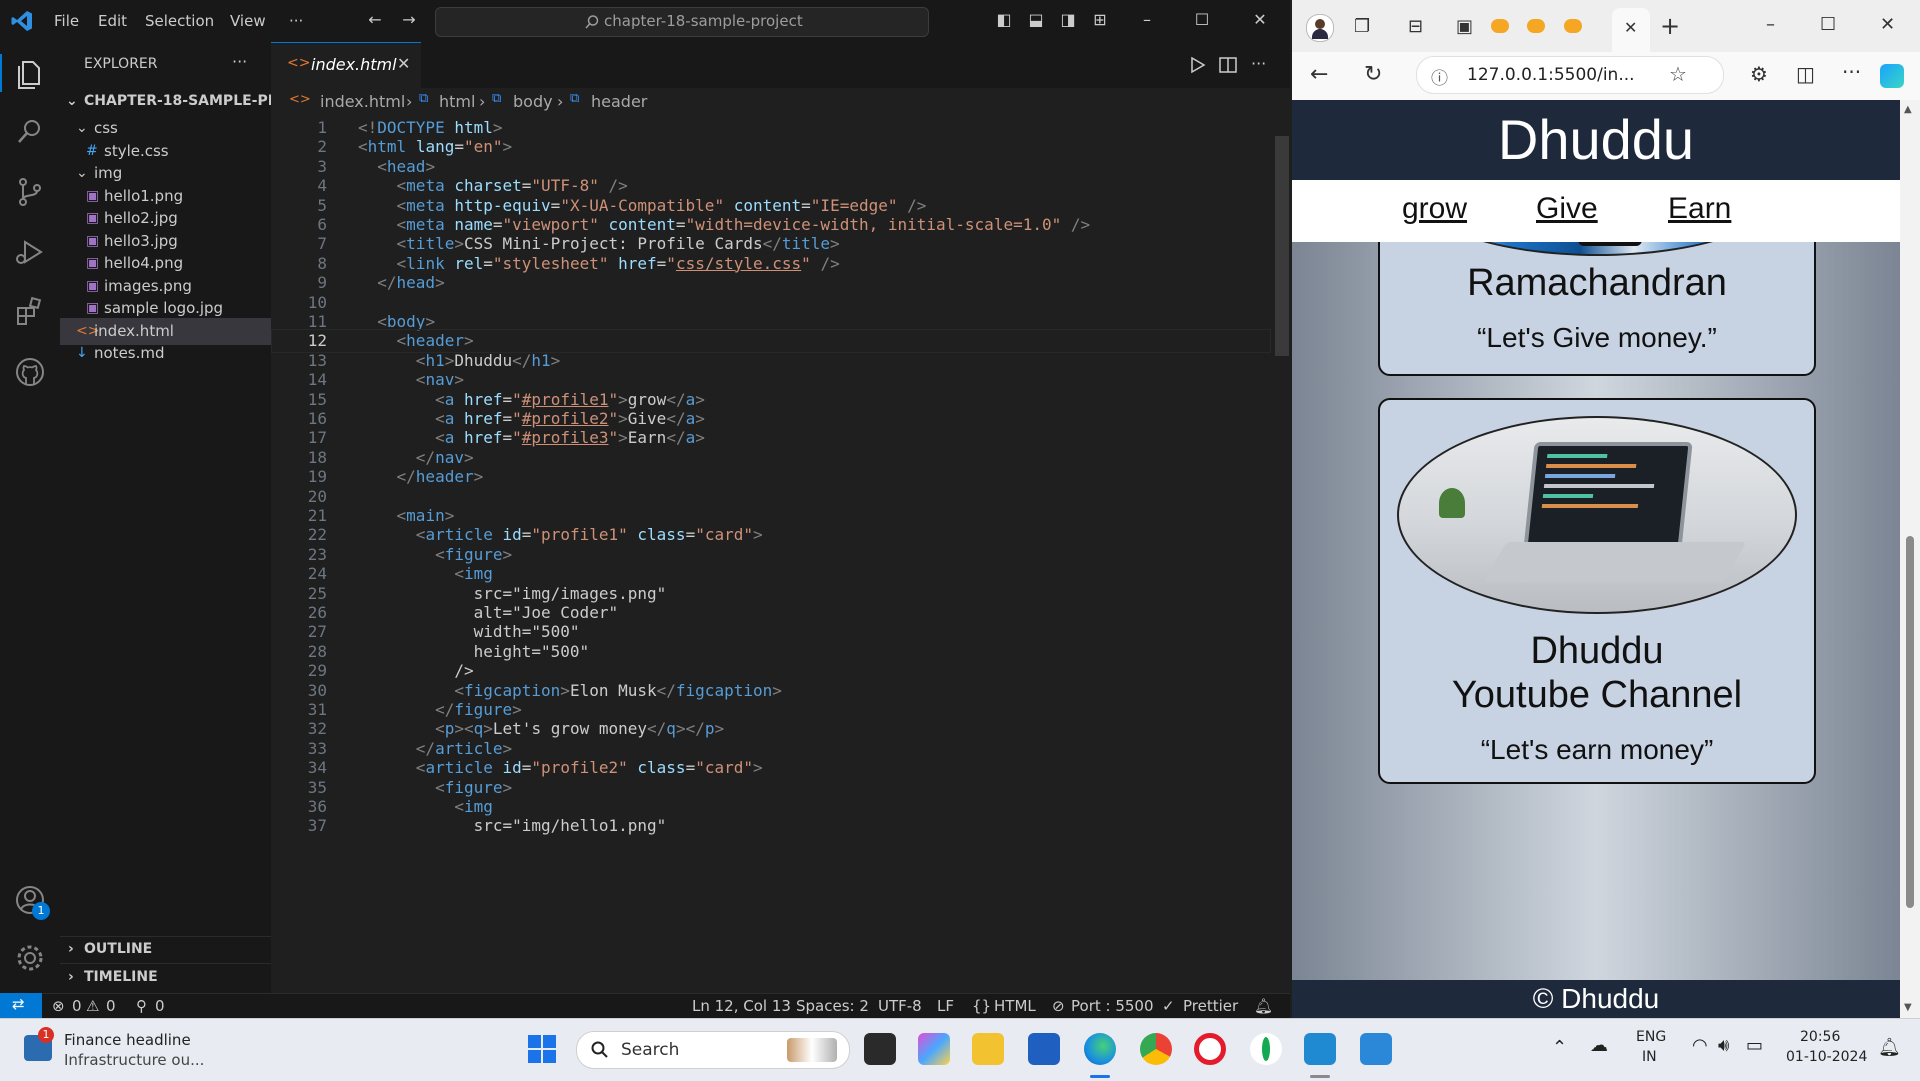  I want to click on breadcrumb-file: index.html, so click(362, 101).